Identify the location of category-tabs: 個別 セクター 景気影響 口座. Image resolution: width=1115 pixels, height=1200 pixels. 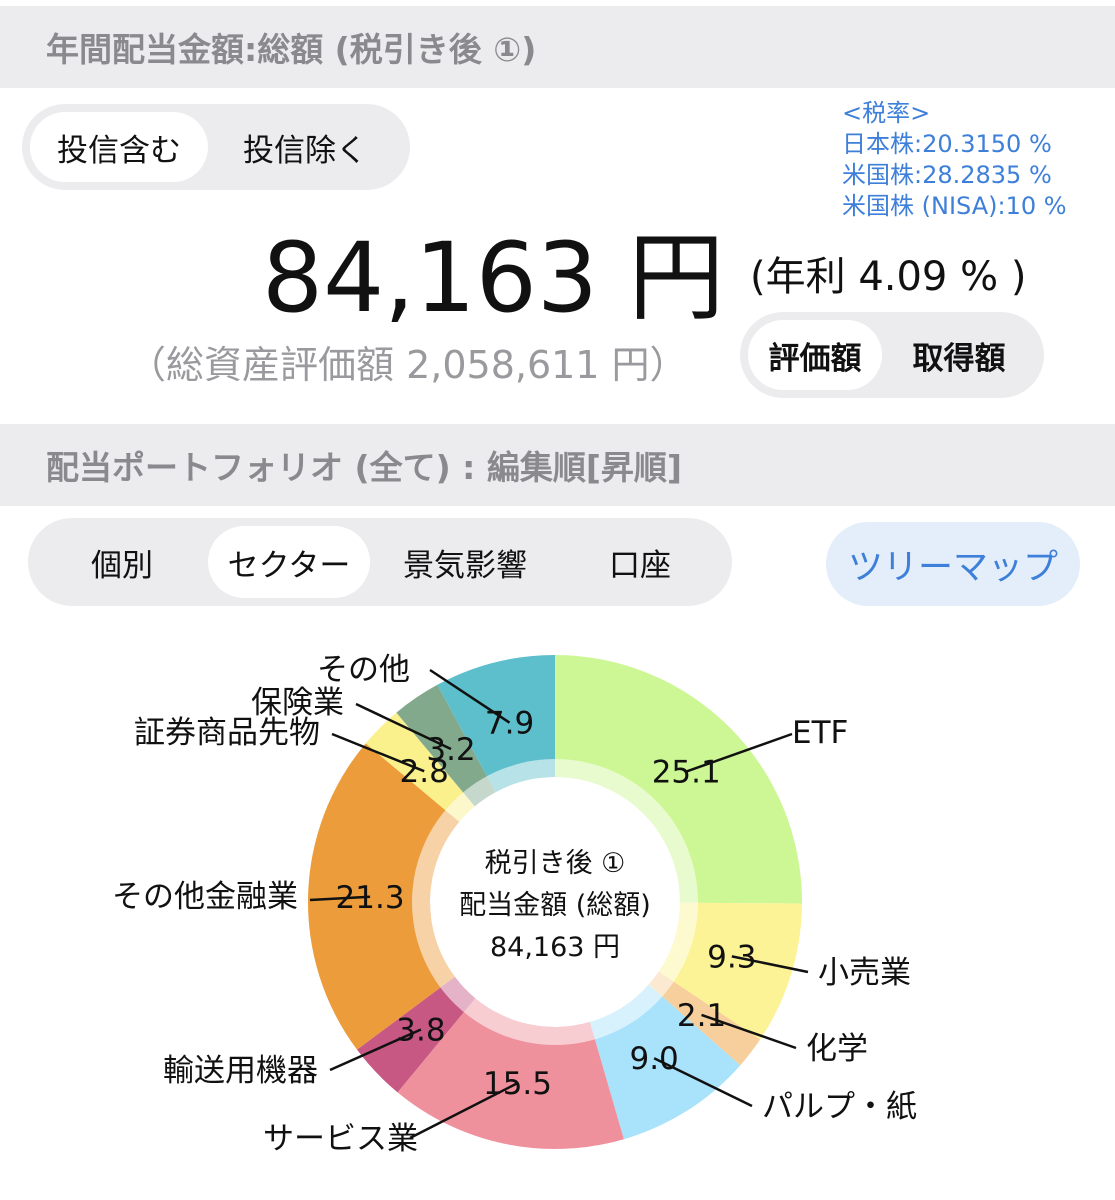
(380, 562).